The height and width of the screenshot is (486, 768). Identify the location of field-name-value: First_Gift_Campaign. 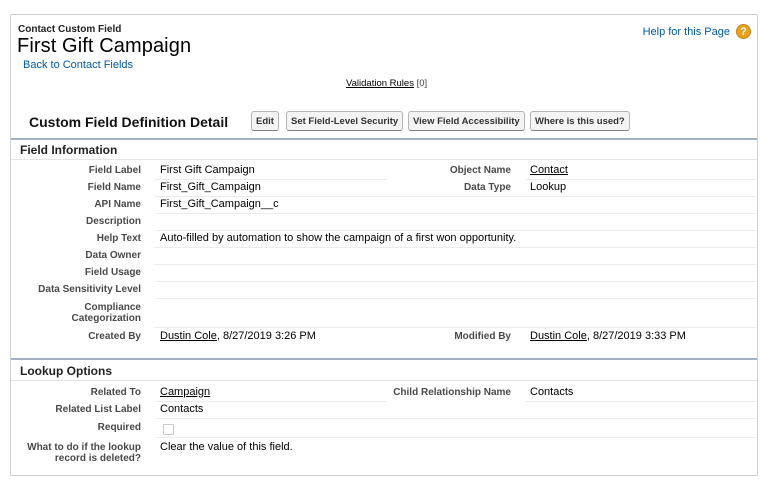
(210, 187).